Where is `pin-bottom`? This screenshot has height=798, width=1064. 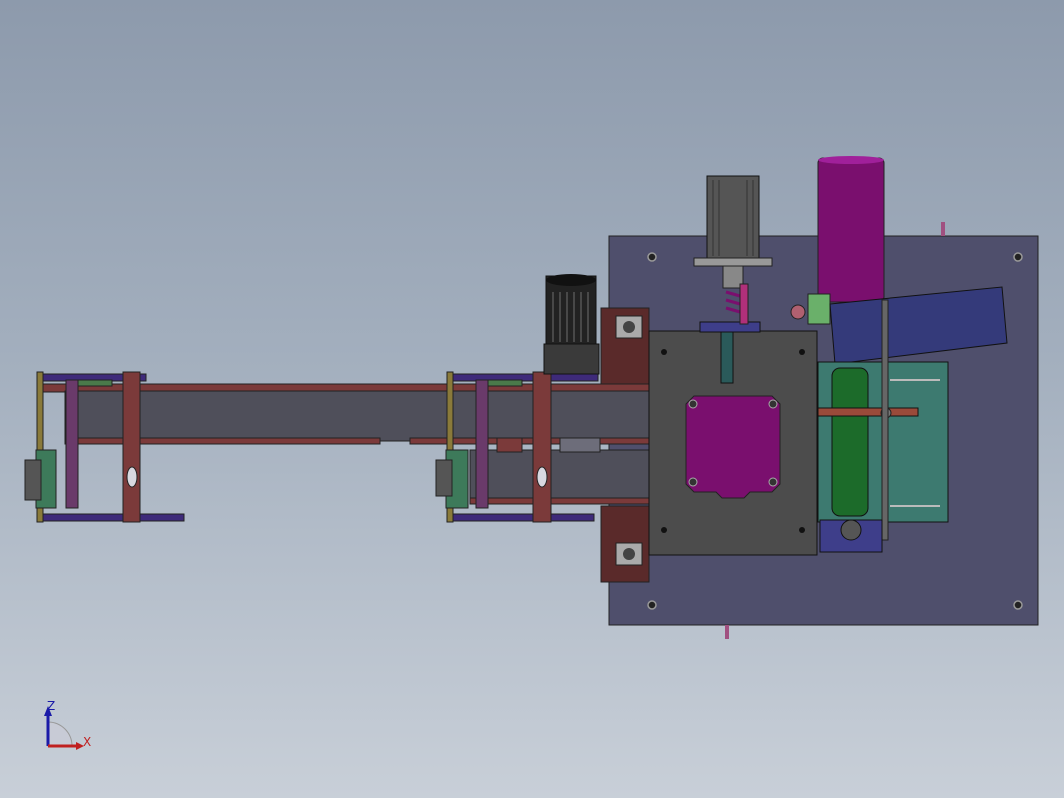 pin-bottom is located at coordinates (727, 632).